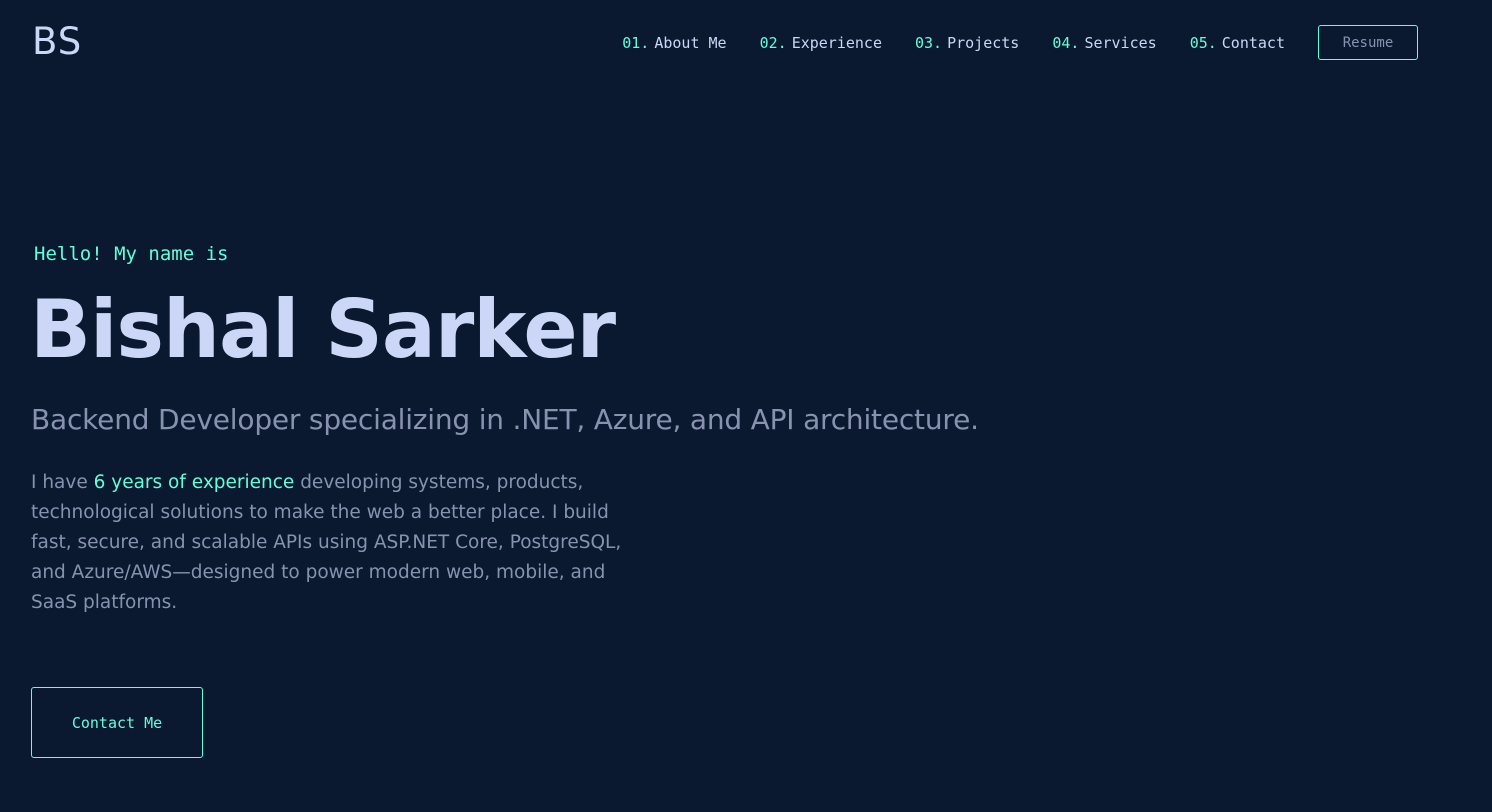  Describe the element at coordinates (1368, 42) in the screenshot. I see `resume-button: Resume` at that location.